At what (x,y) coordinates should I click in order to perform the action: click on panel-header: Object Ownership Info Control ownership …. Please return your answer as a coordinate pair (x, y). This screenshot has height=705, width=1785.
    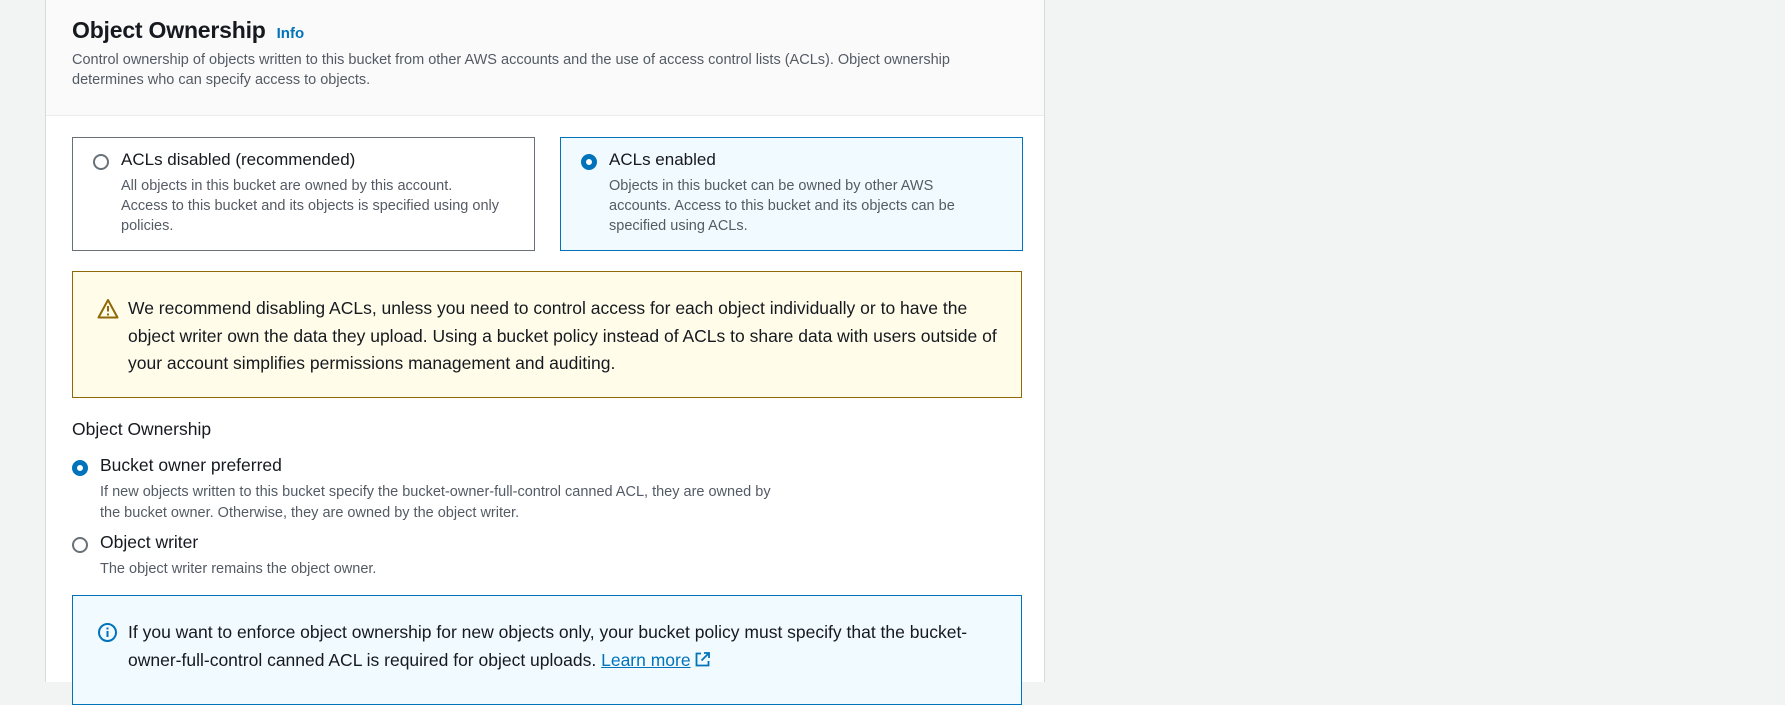
    Looking at the image, I should click on (545, 58).